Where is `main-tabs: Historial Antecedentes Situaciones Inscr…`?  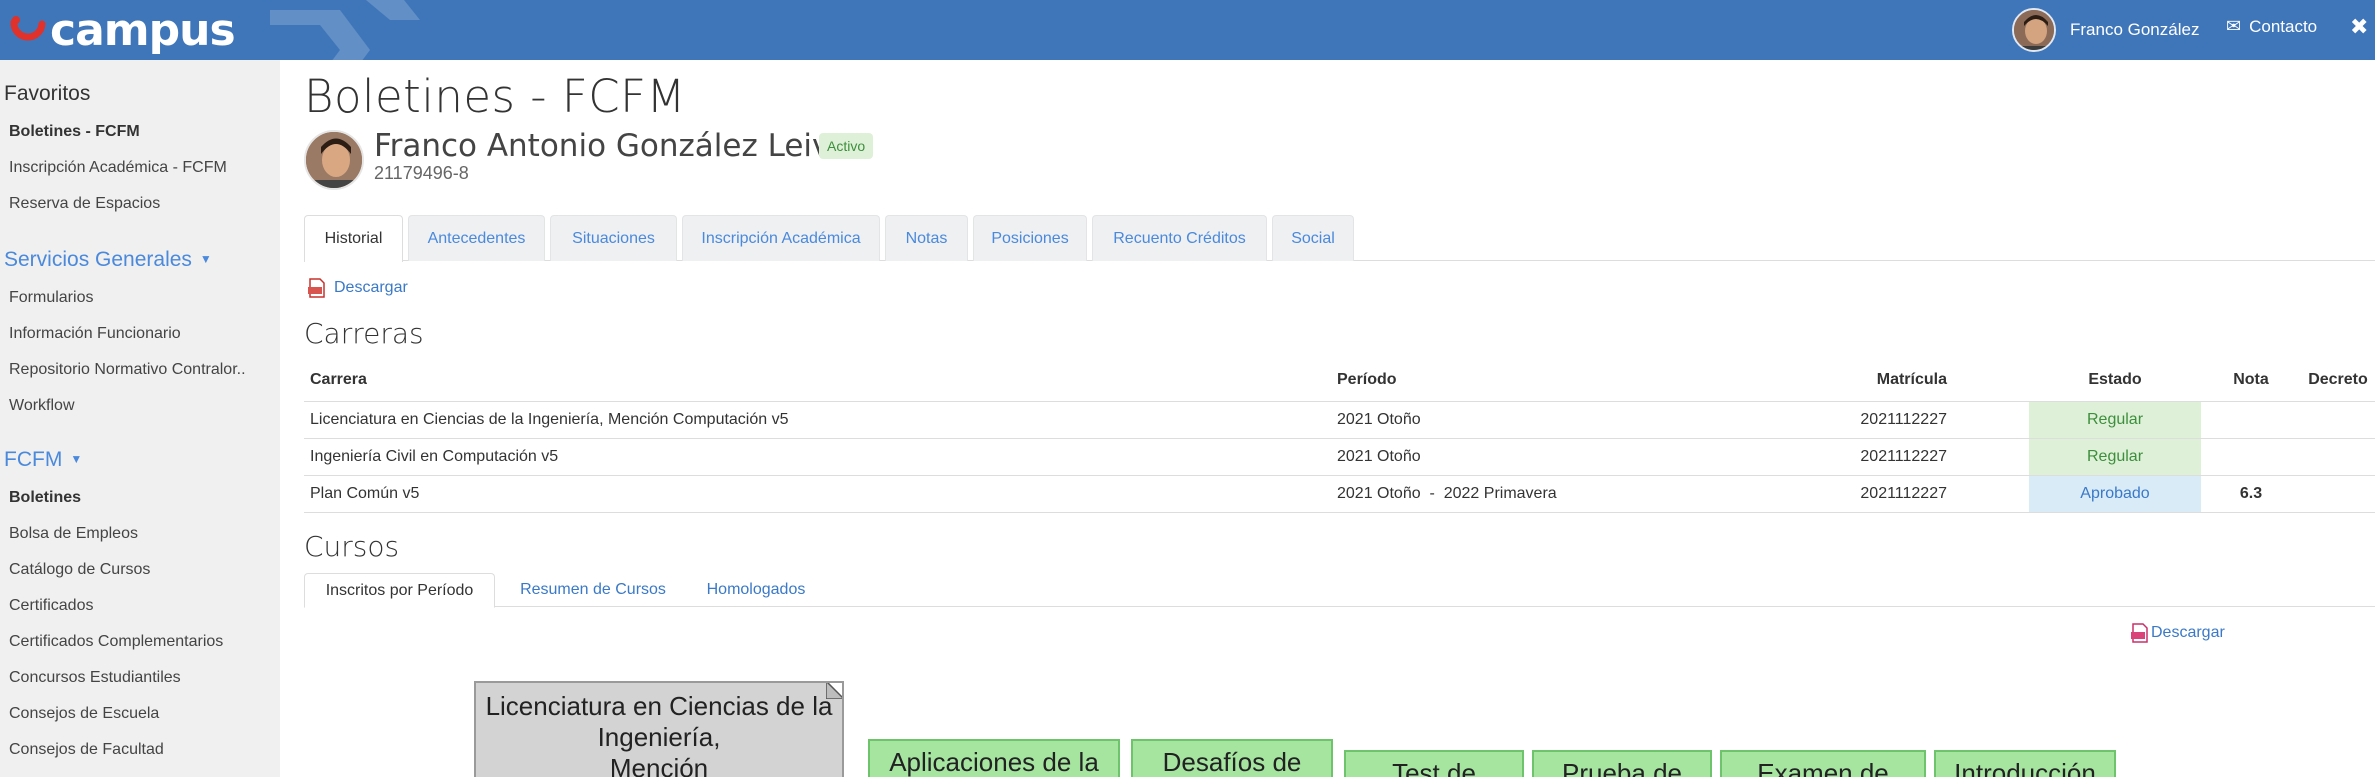 main-tabs: Historial Antecedentes Situaciones Inscr… is located at coordinates (1339, 238).